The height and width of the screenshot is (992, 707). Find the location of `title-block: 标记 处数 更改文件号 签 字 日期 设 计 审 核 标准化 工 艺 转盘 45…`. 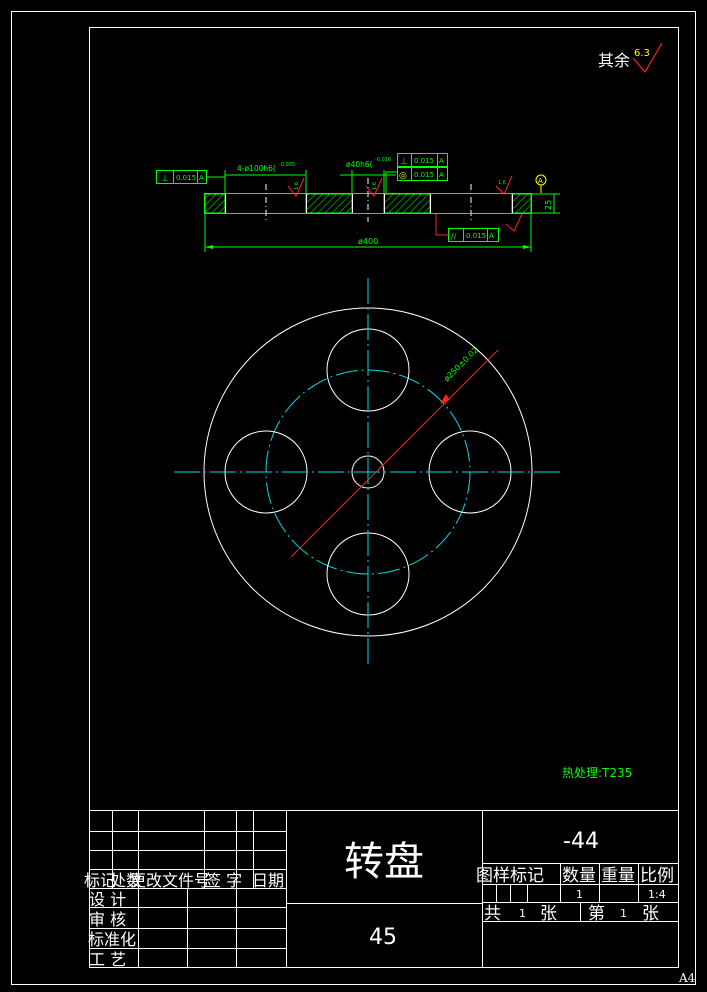

title-block: 标记 处数 更改文件号 签 字 日期 设 计 审 核 标准化 工 艺 转盘 45… is located at coordinates (381, 889).